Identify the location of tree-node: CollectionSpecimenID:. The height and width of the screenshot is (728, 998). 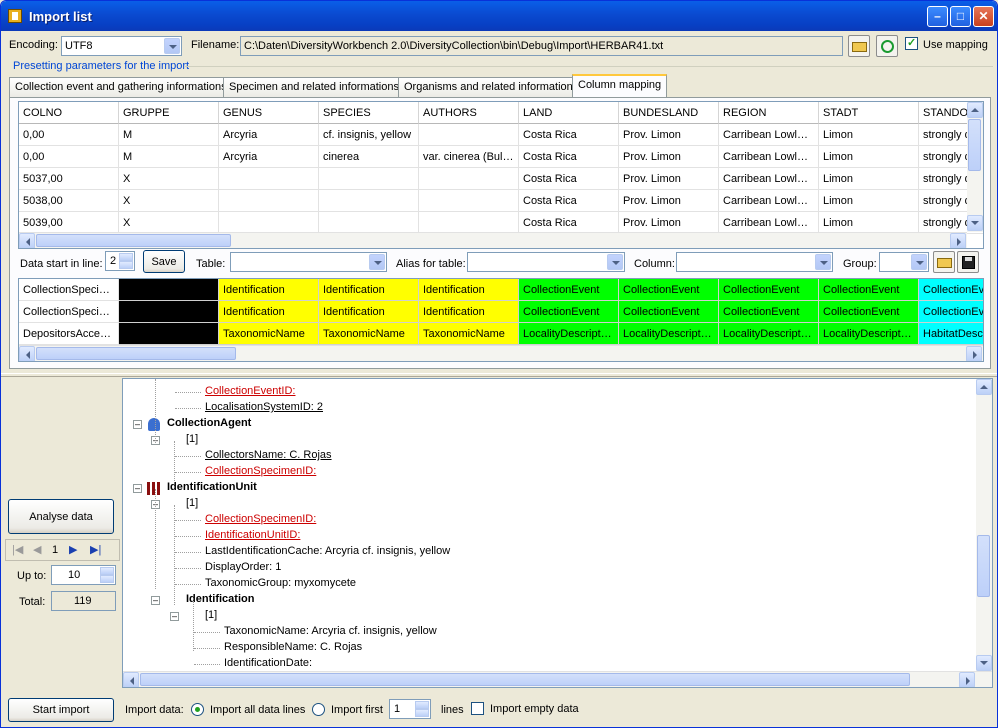
(260, 519).